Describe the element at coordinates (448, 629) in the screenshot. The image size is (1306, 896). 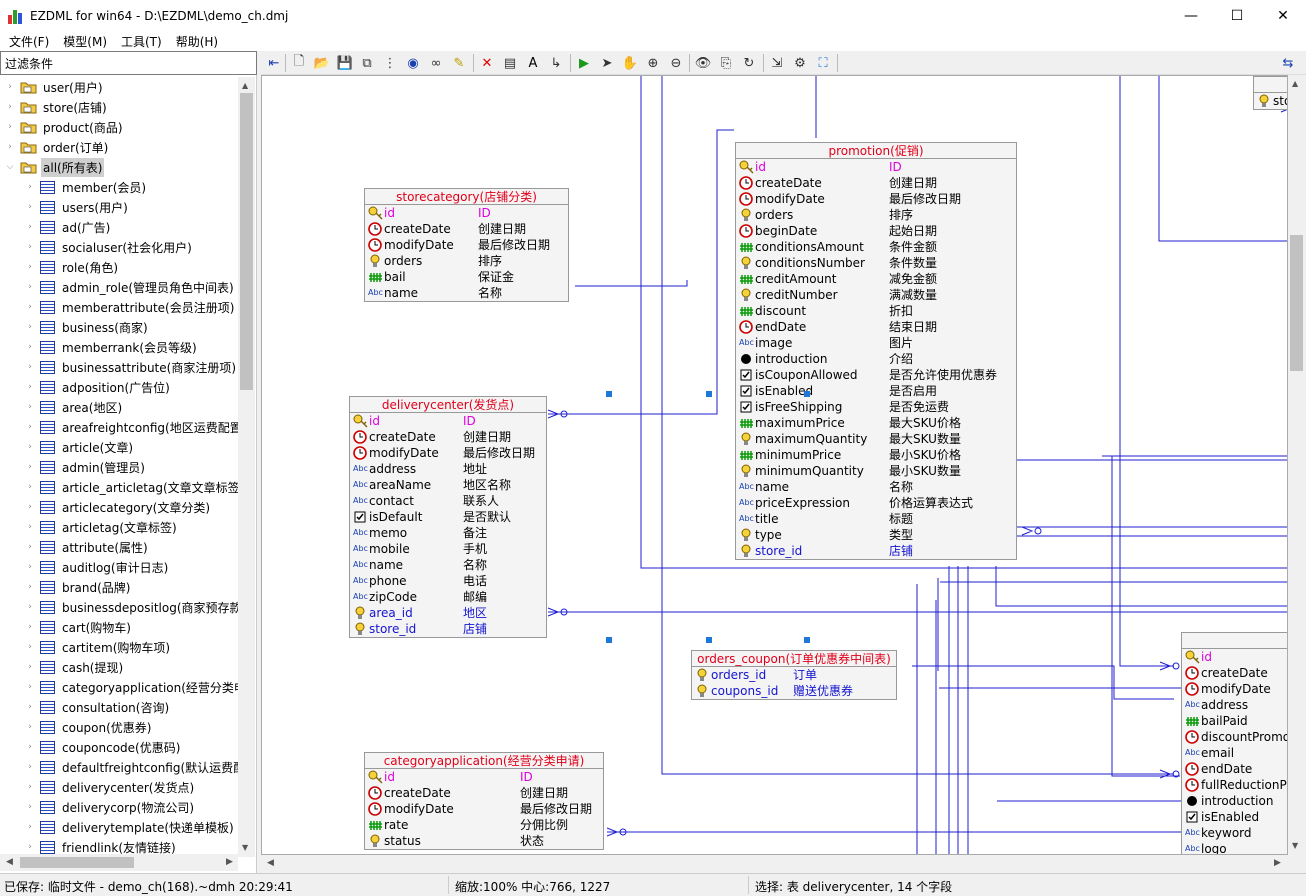
I see `field-row: store_id 店铺` at that location.